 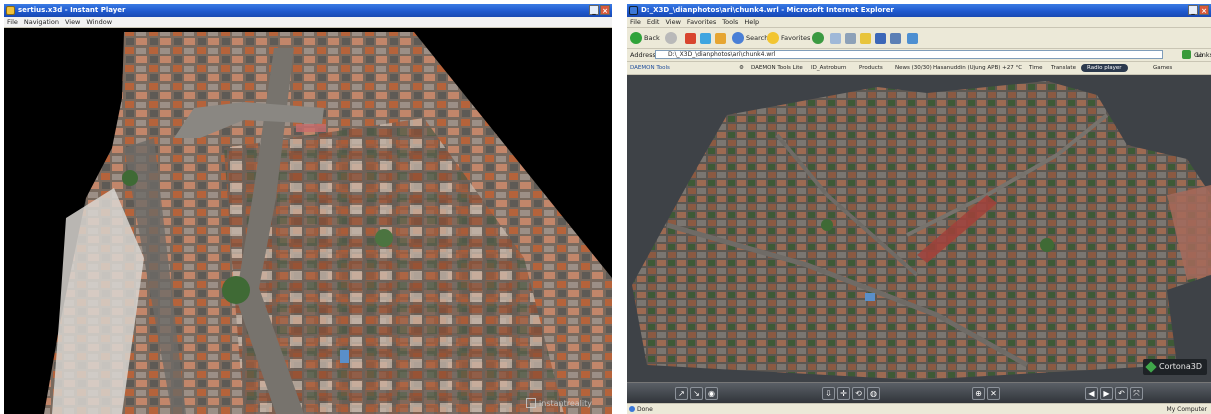 I want to click on daemon-tools-lite-link: DAEMON Tools Lite, so click(x=777, y=68).